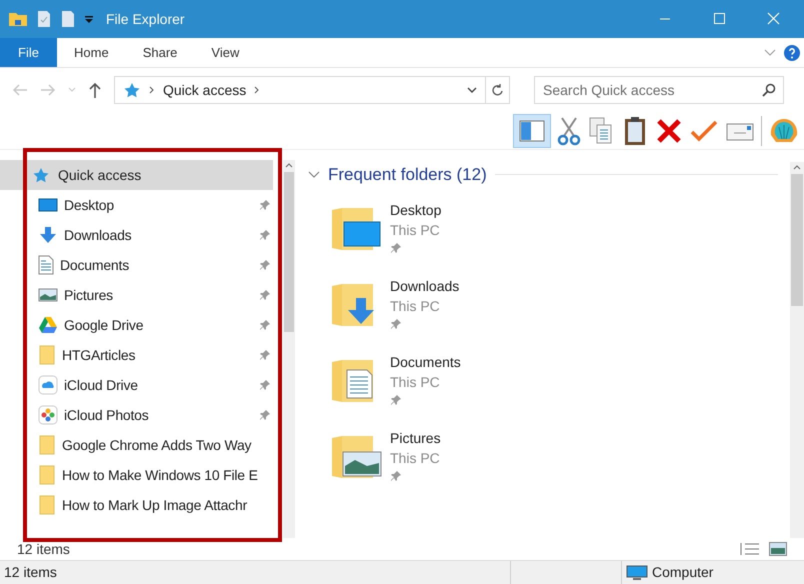 The image size is (804, 584). Describe the element at coordinates (28, 52) in the screenshot. I see `file-menu-button: File` at that location.